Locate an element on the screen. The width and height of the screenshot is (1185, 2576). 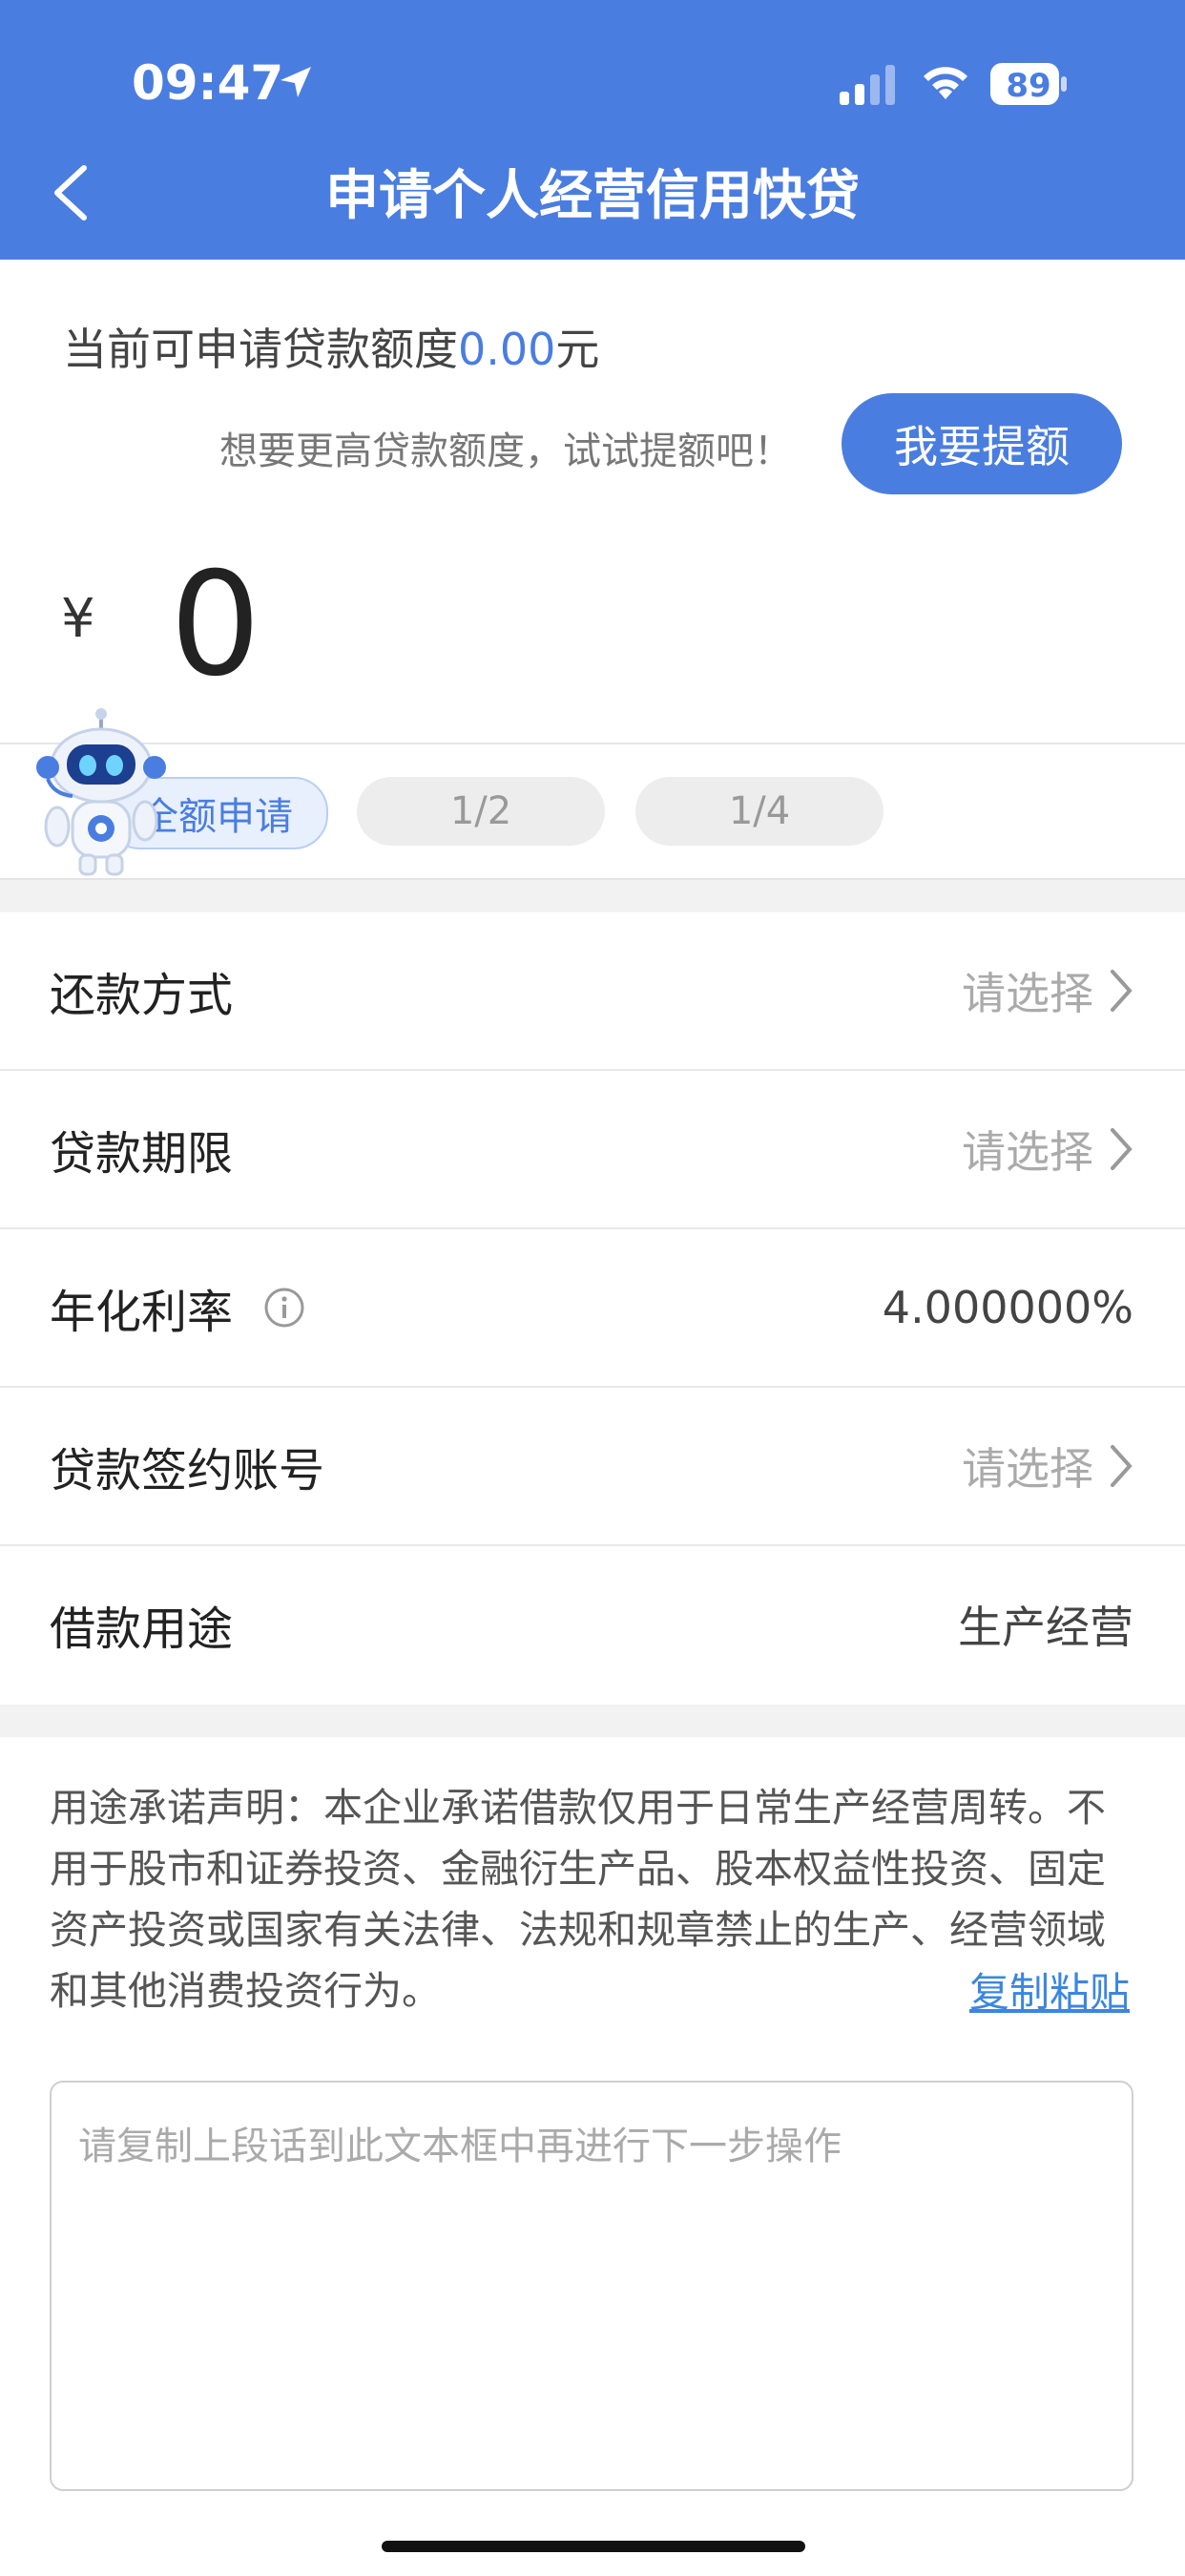
robot-assistant-icon is located at coordinates (101, 792).